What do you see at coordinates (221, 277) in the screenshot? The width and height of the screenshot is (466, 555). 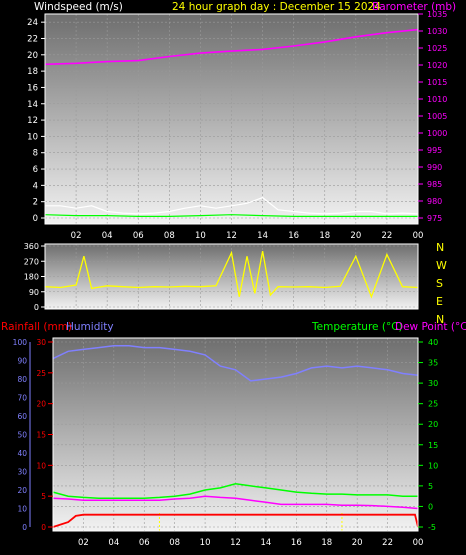 I see `wind-direction-panel: 0 90 180 270 360` at bounding box center [221, 277].